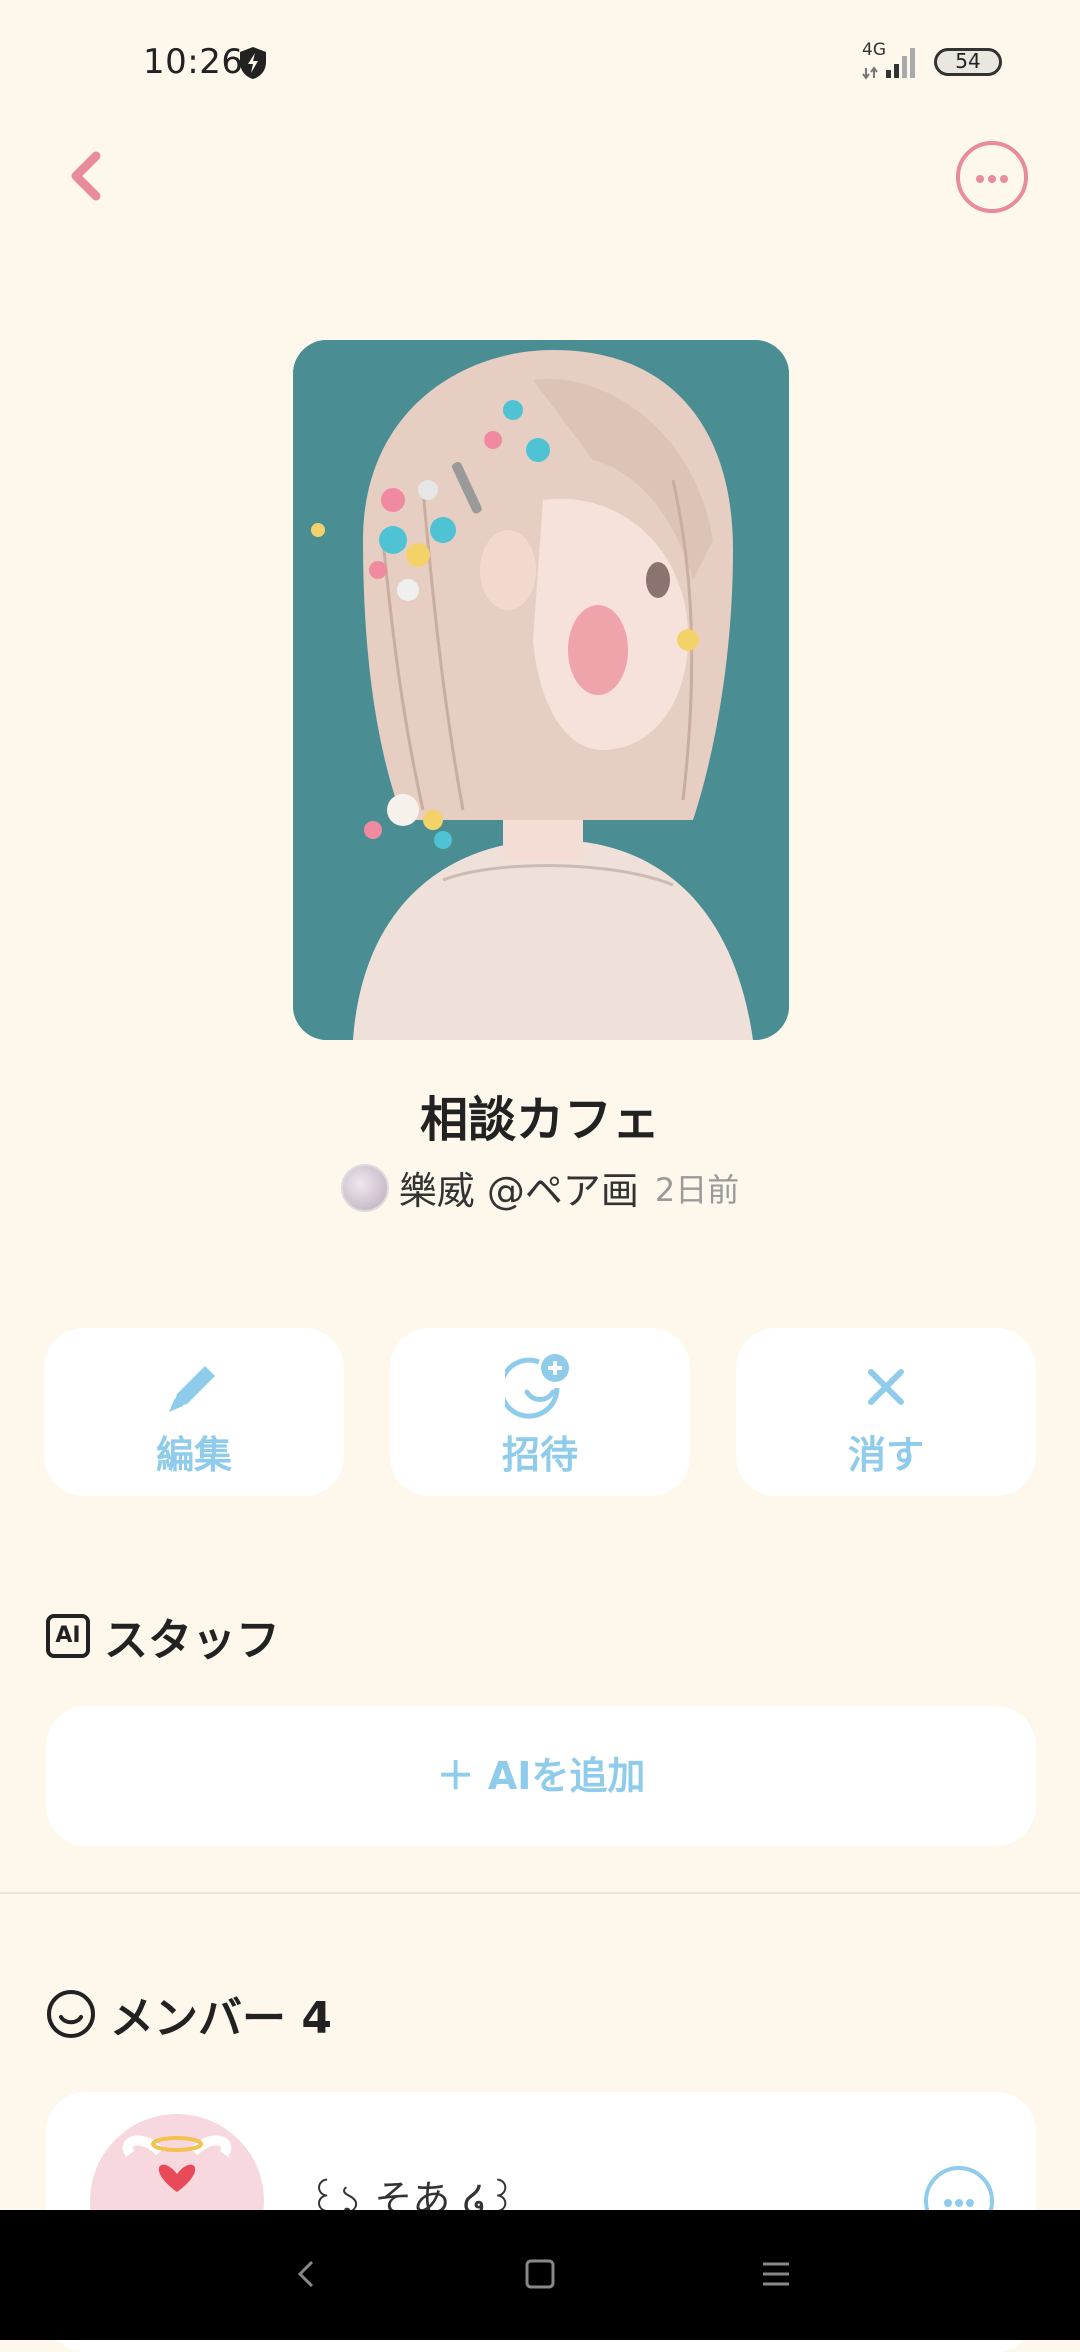  I want to click on shield-bolt-icon, so click(253, 63).